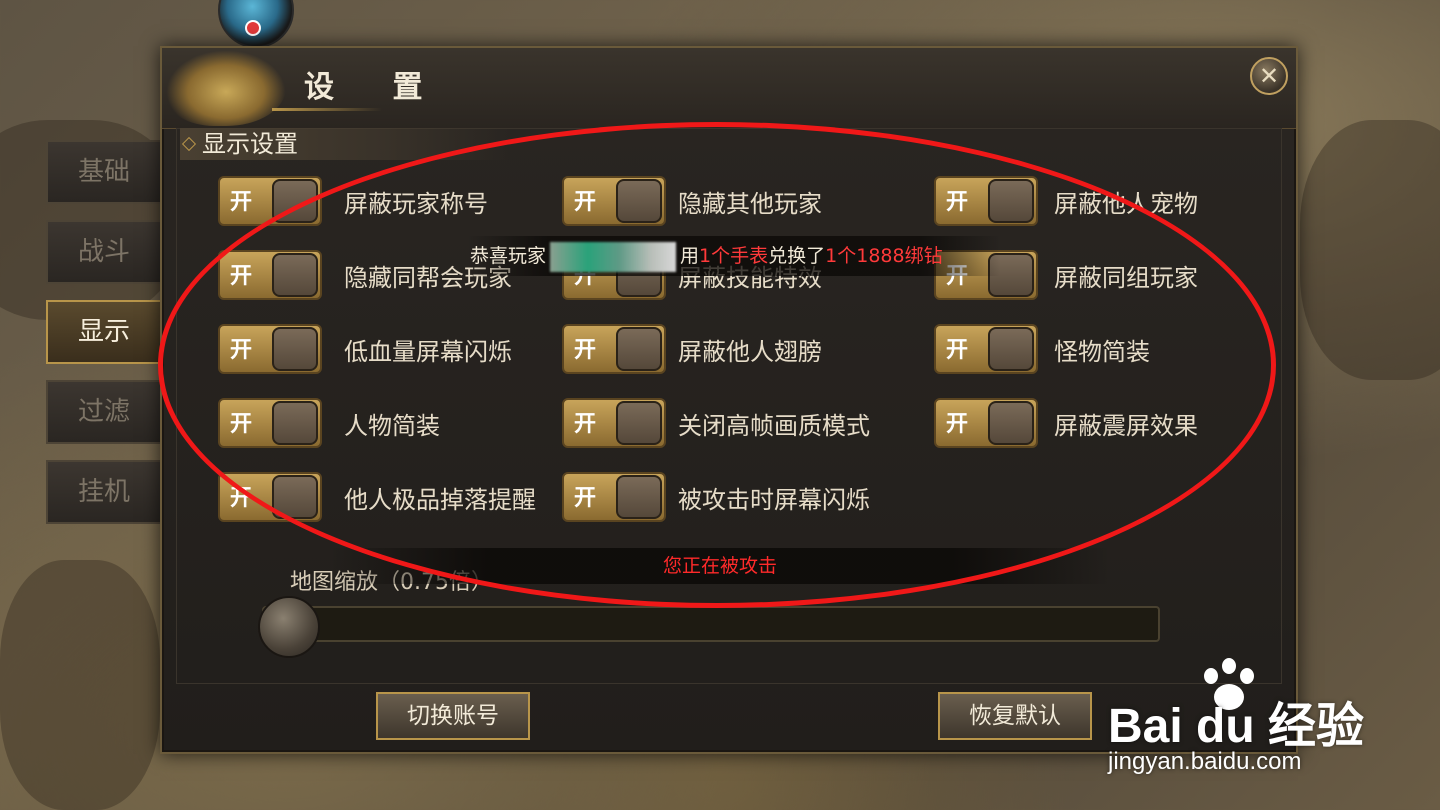 Image resolution: width=1440 pixels, height=810 pixels. What do you see at coordinates (774, 426) in the screenshot?
I see `option-label: 关闭高帧画质模式` at bounding box center [774, 426].